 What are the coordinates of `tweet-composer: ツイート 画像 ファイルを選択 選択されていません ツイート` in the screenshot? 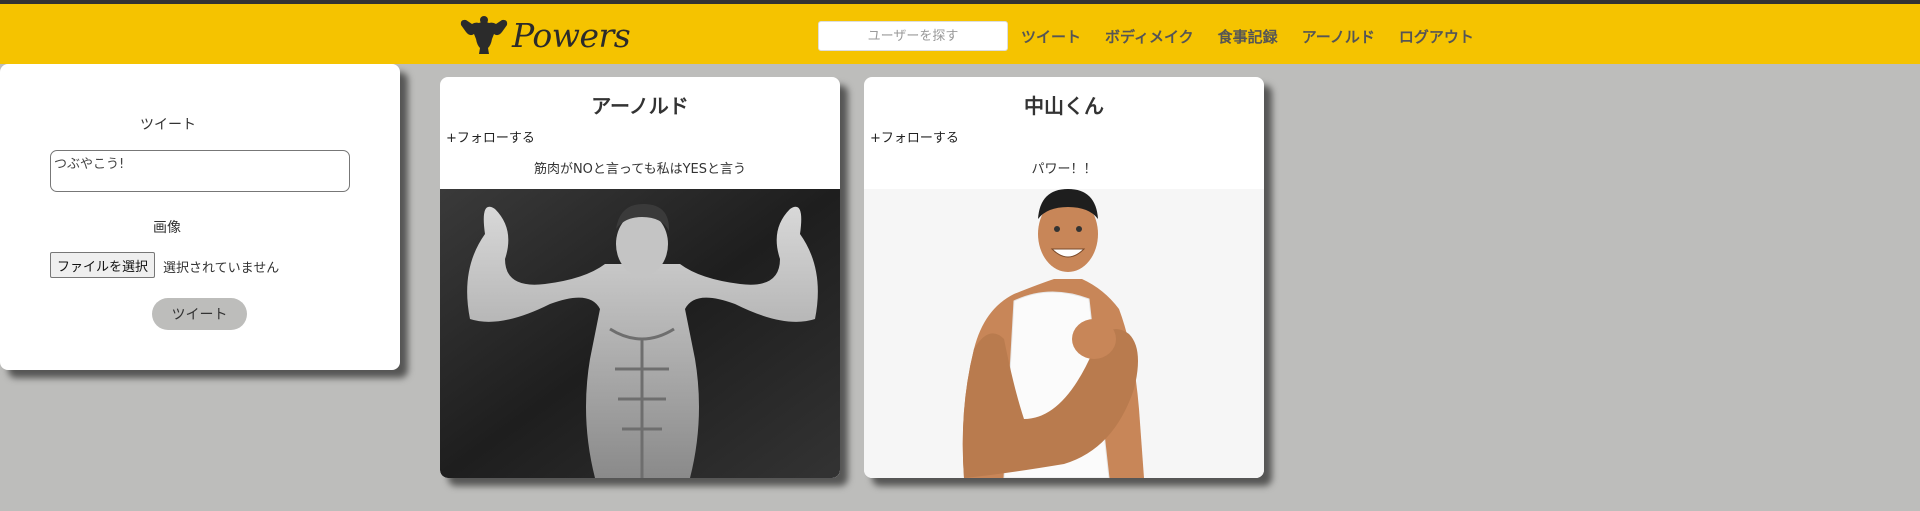 It's located at (200, 217).